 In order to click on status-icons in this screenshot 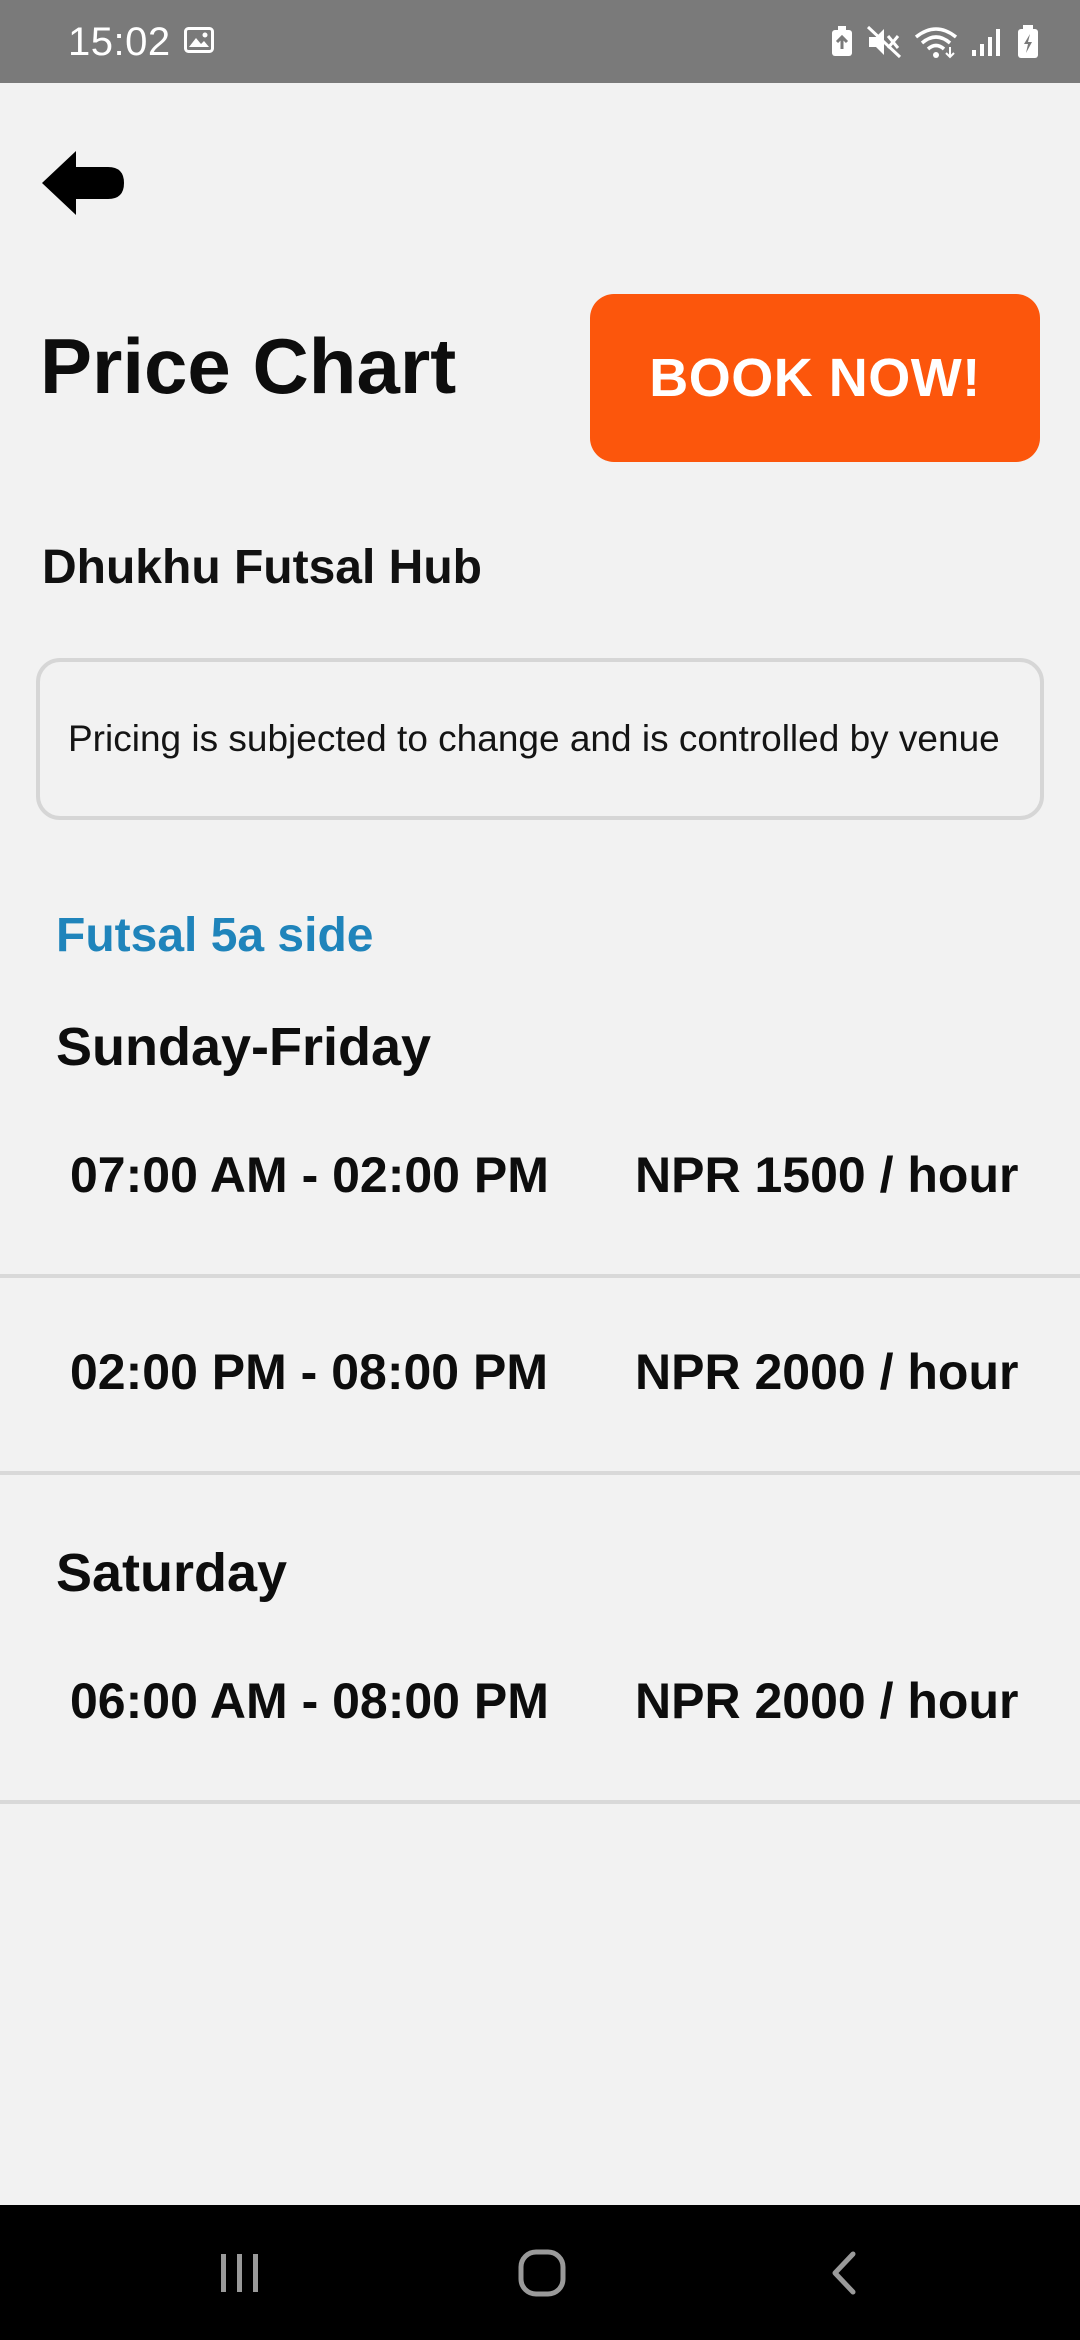, I will do `click(935, 42)`.